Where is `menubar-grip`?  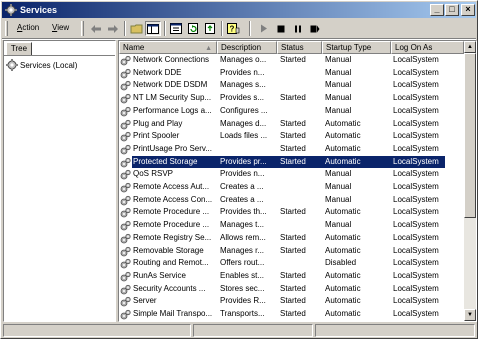 menubar-grip is located at coordinates (6, 28).